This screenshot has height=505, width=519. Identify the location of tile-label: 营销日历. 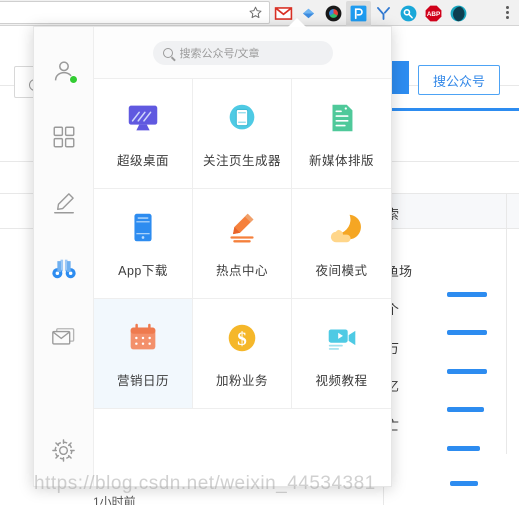
(142, 381).